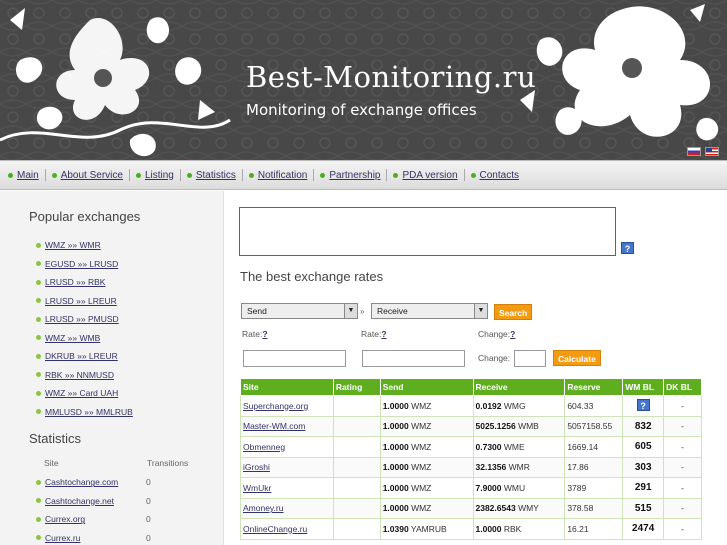  What do you see at coordinates (81, 482) in the screenshot?
I see `statistics-site-link: Cashtochange.com` at bounding box center [81, 482].